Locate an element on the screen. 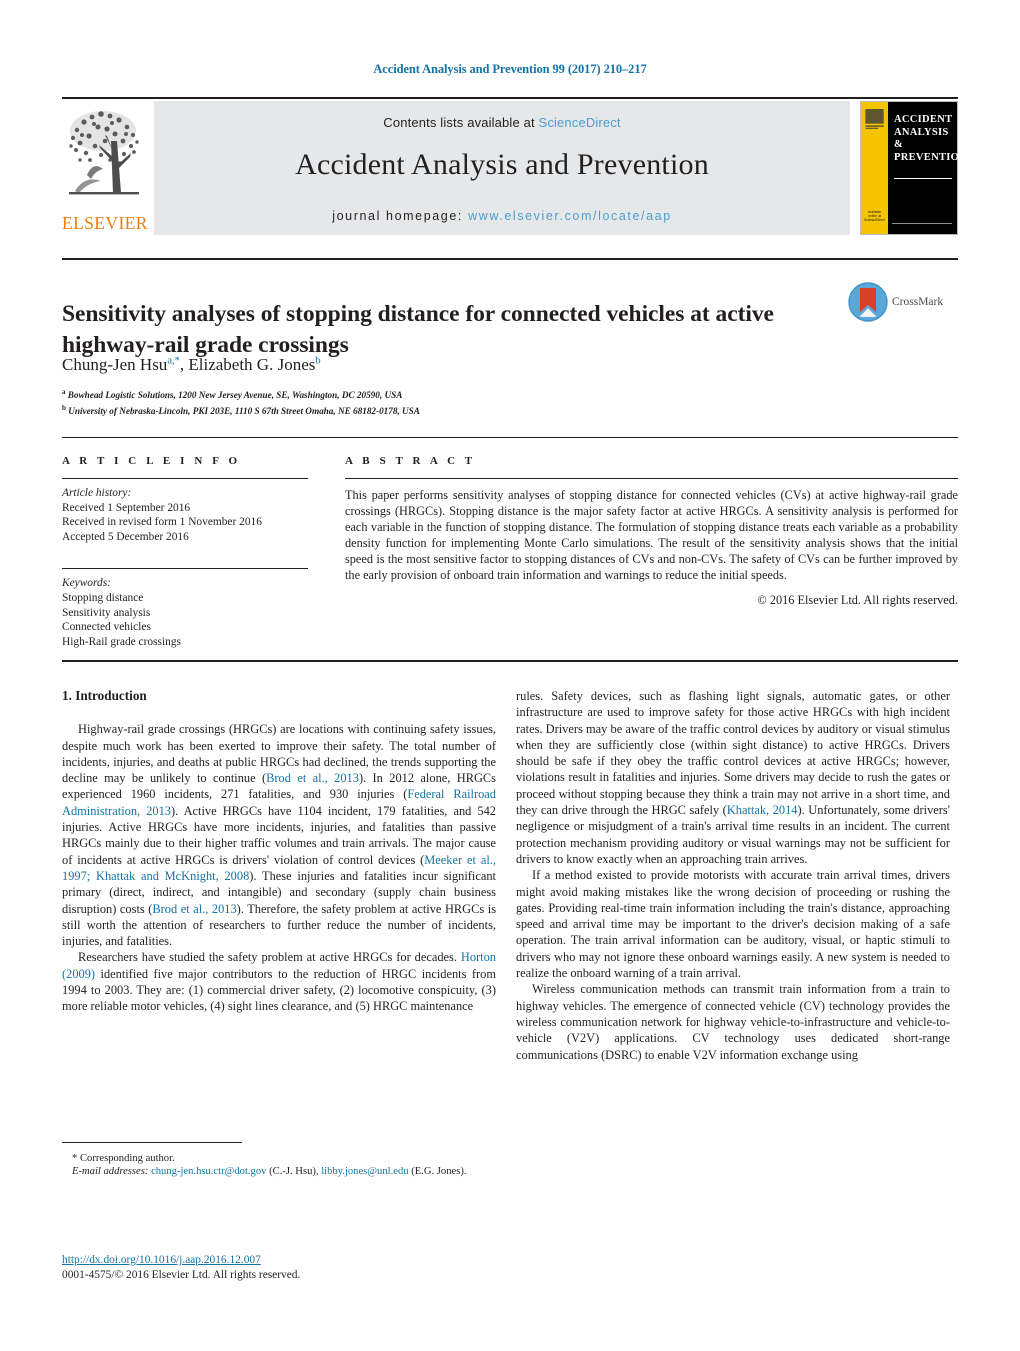  author-name-1: Chung-Jen Hsu is located at coordinates (115, 364).